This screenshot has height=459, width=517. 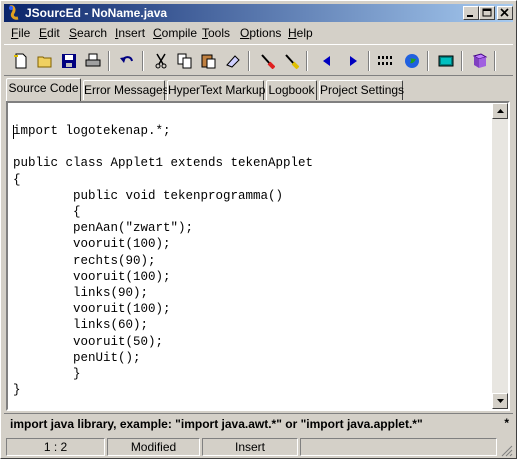 I want to click on menu-help: Help, so click(x=300, y=33).